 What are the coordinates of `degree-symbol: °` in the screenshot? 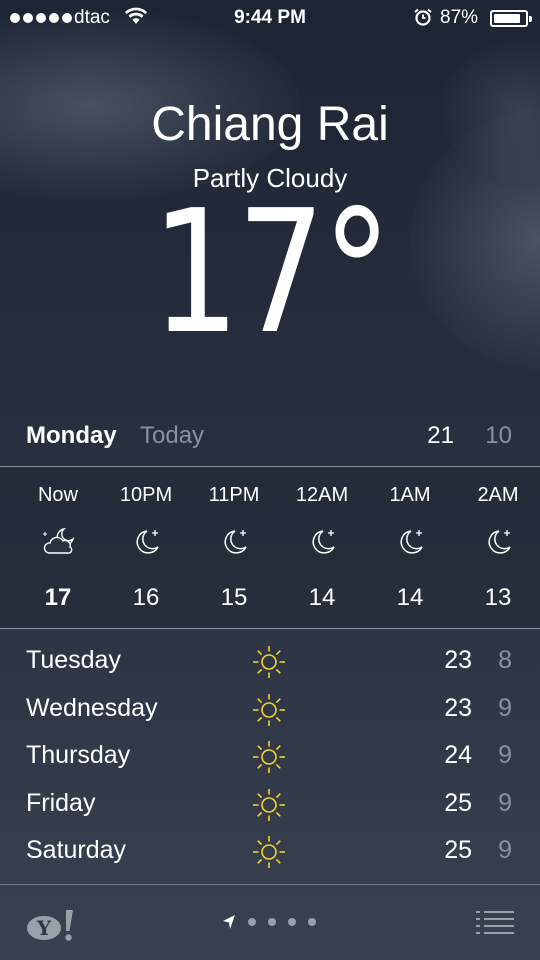 It's located at (357, 273).